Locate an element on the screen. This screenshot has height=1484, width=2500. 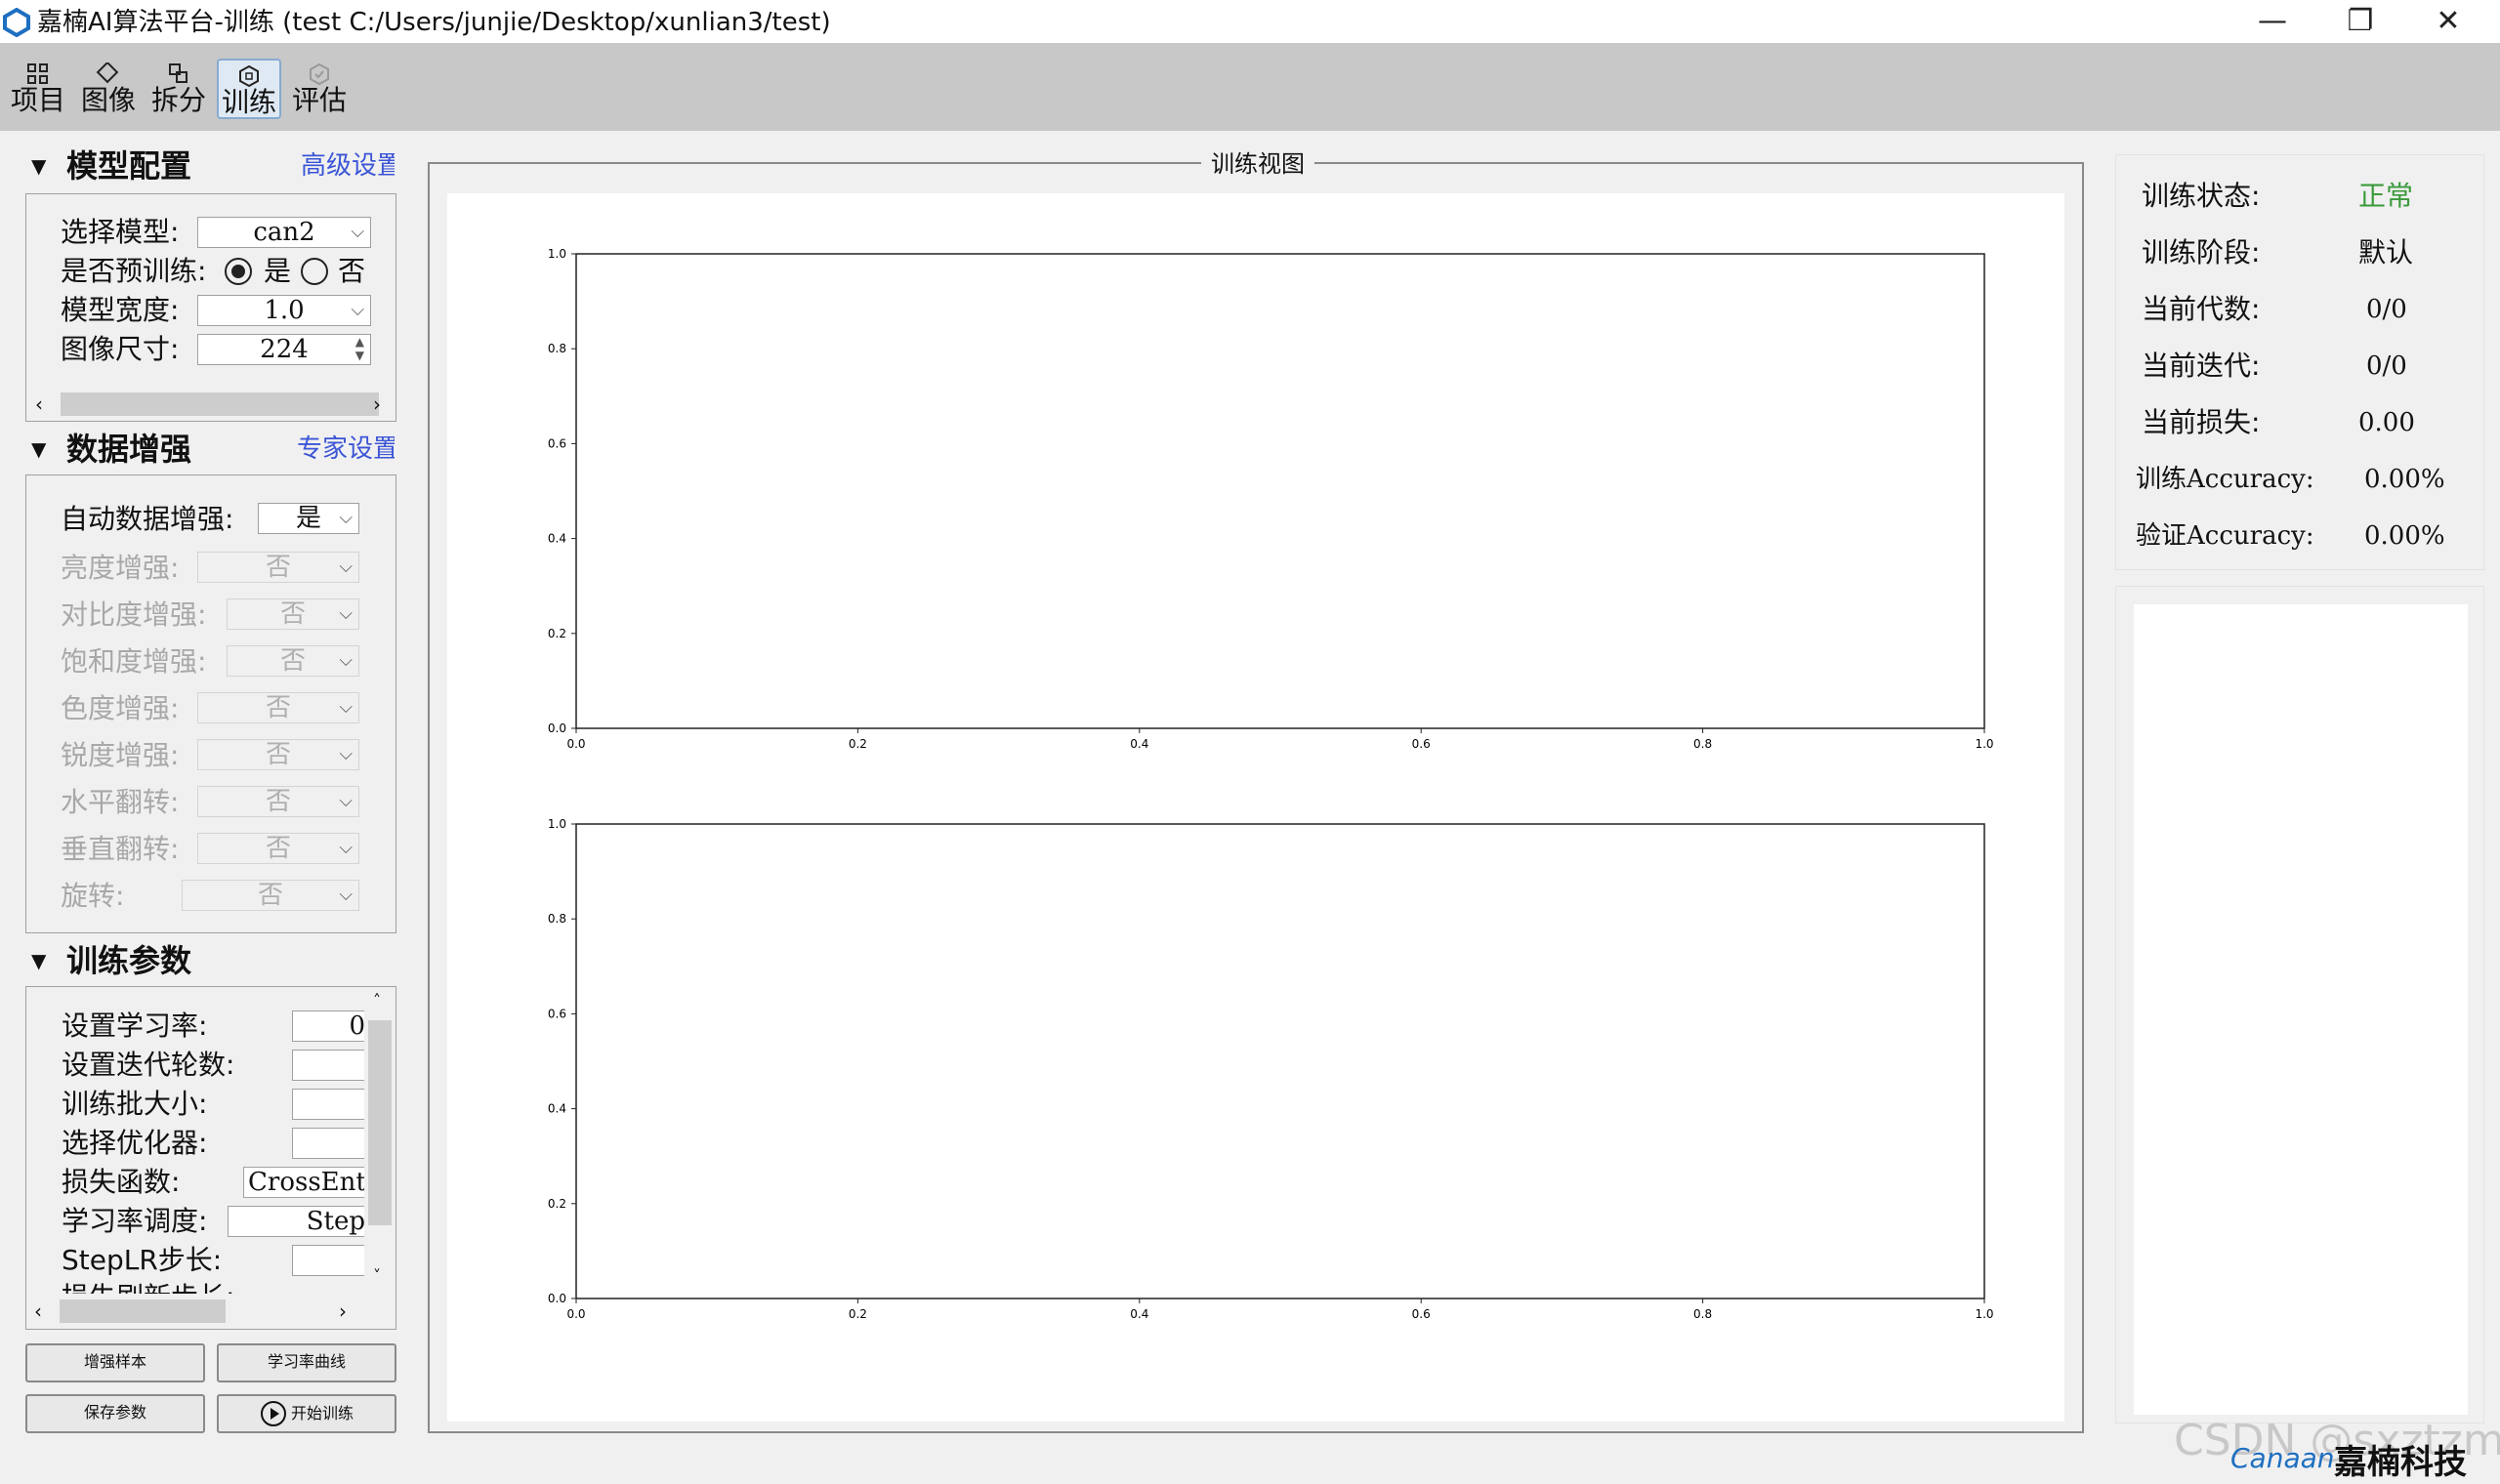
pretrain-label: 是否预训练: is located at coordinates (134, 271).